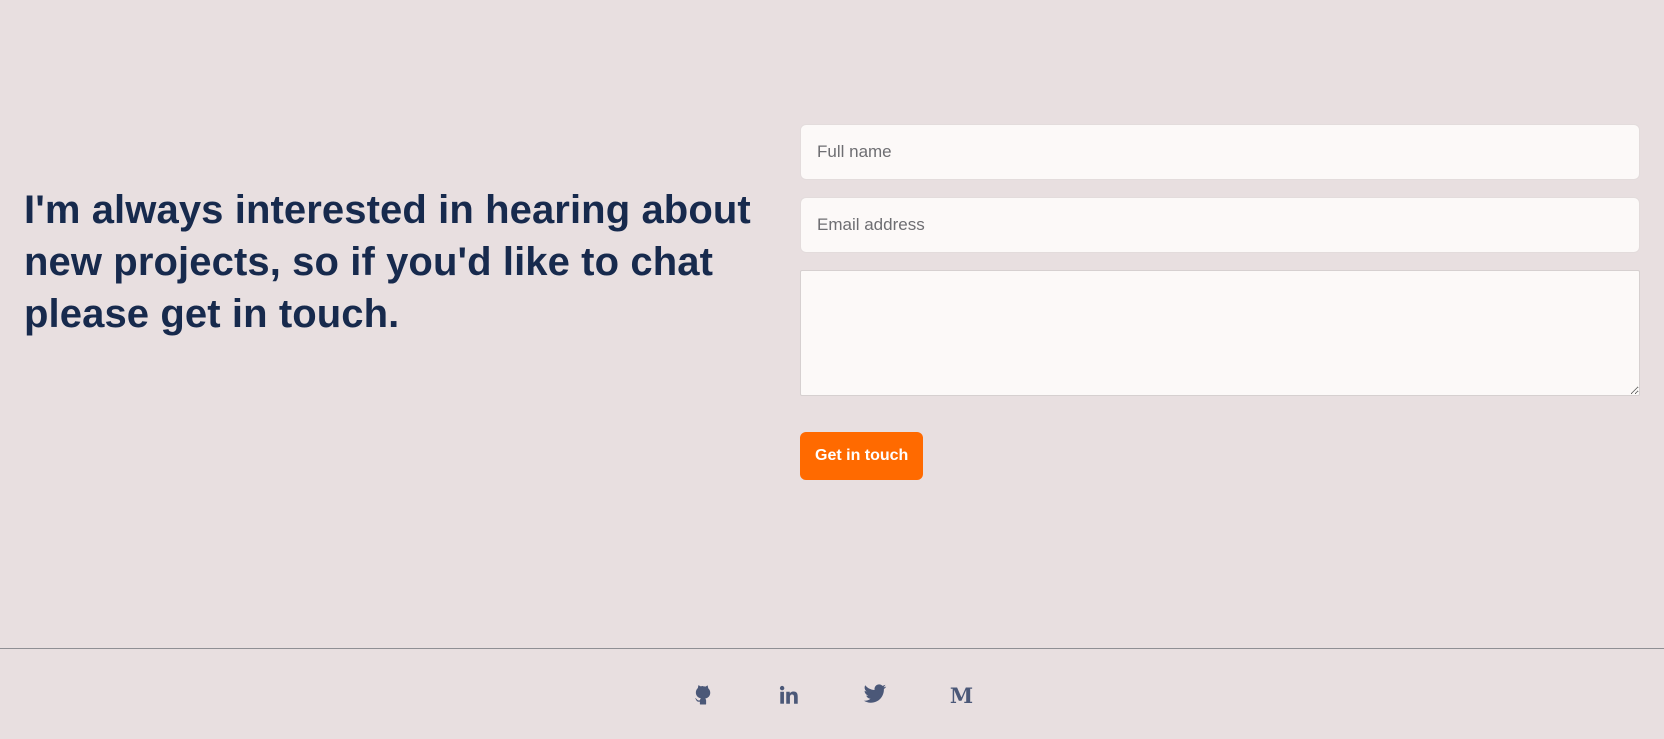 The height and width of the screenshot is (739, 1664). I want to click on github-link, so click(703, 695).